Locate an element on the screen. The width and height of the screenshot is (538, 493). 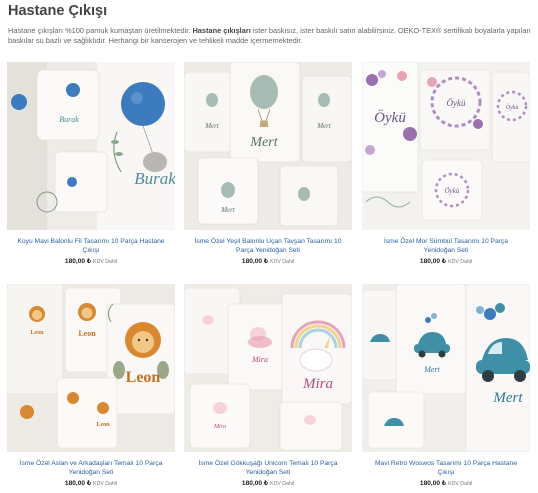
product-image: Öykü Öykü Öykü Öykü is located at coordinates (446, 146).